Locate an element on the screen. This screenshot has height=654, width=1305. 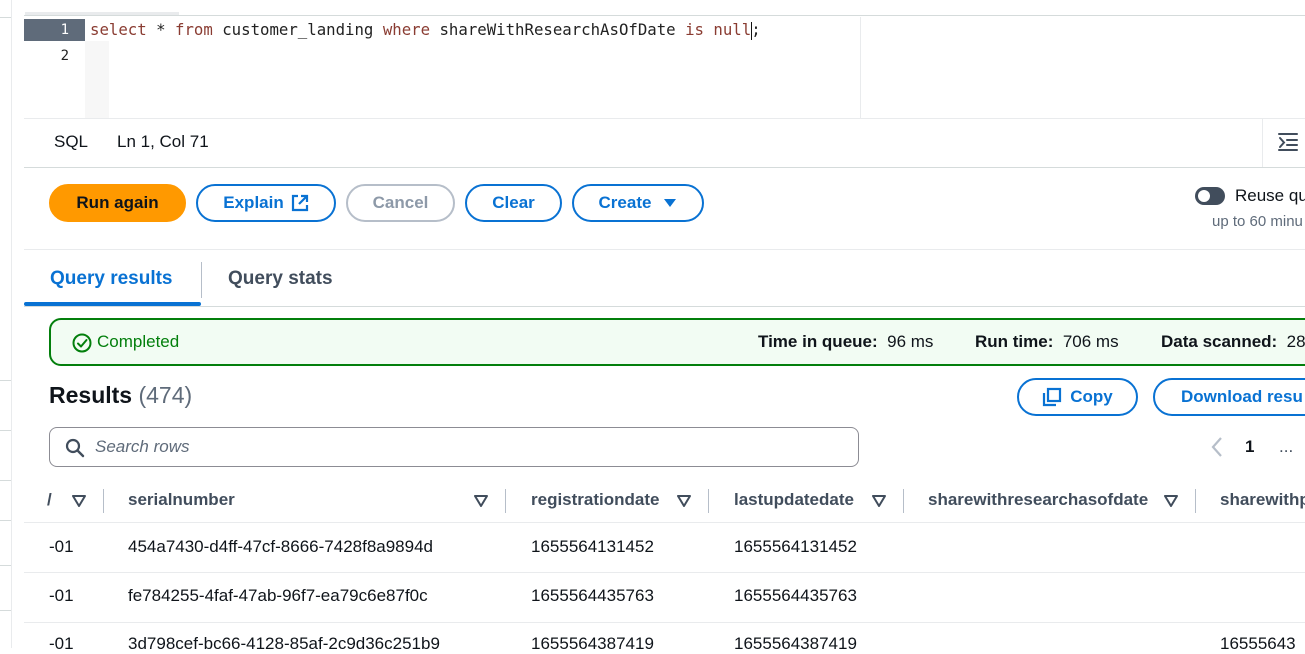
create-button: Create is located at coordinates (638, 203).